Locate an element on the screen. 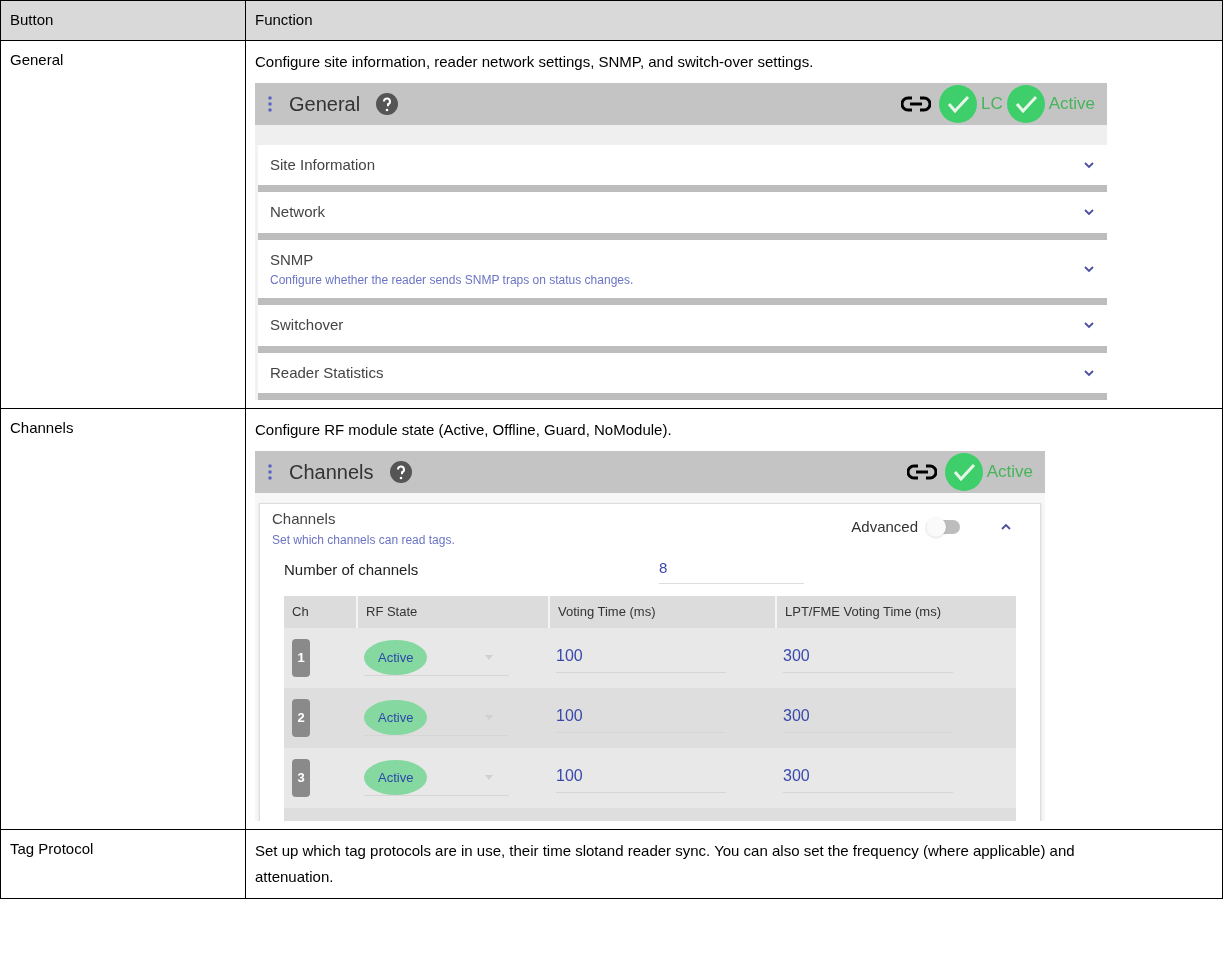  table-cell: Tag Protocol is located at coordinates (123, 864).